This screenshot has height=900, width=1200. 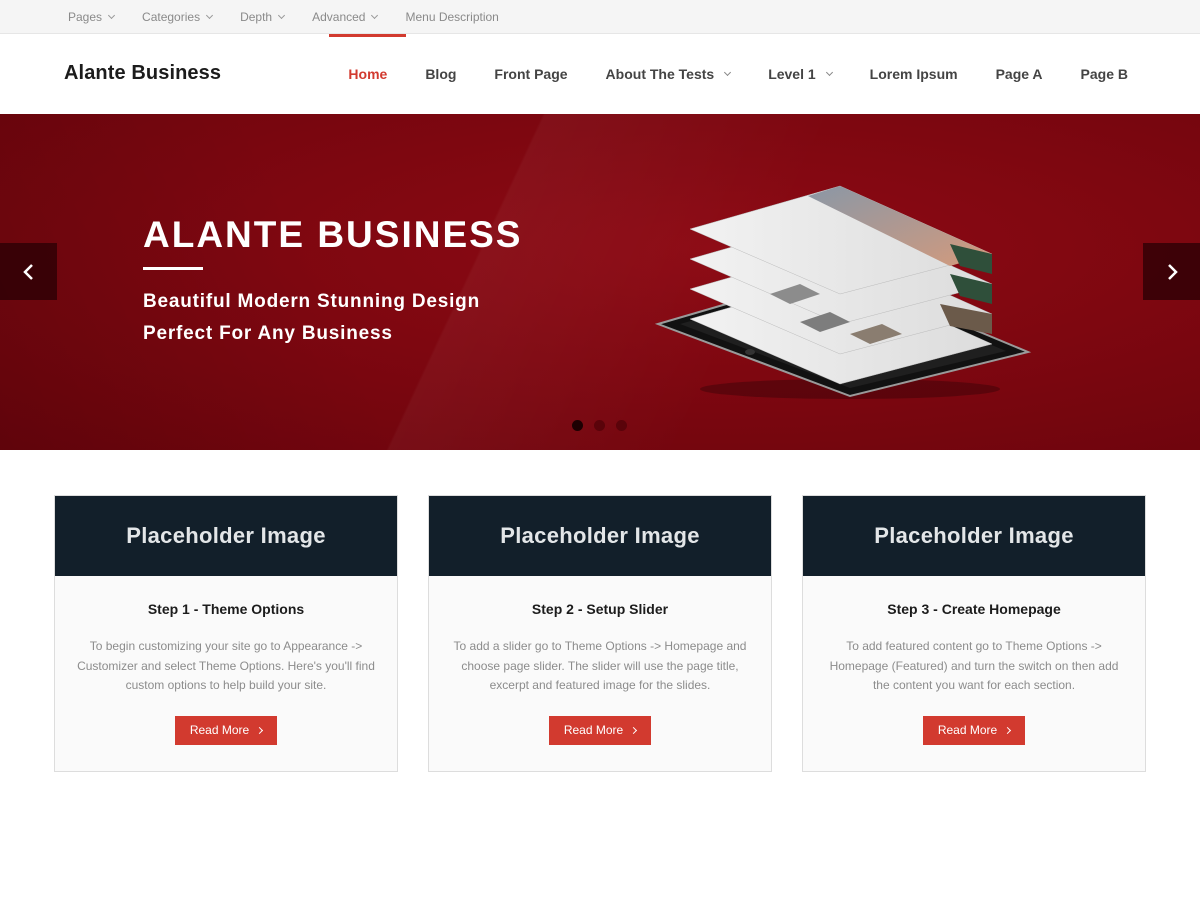 I want to click on top-menu-label: Pages, so click(x=85, y=17).